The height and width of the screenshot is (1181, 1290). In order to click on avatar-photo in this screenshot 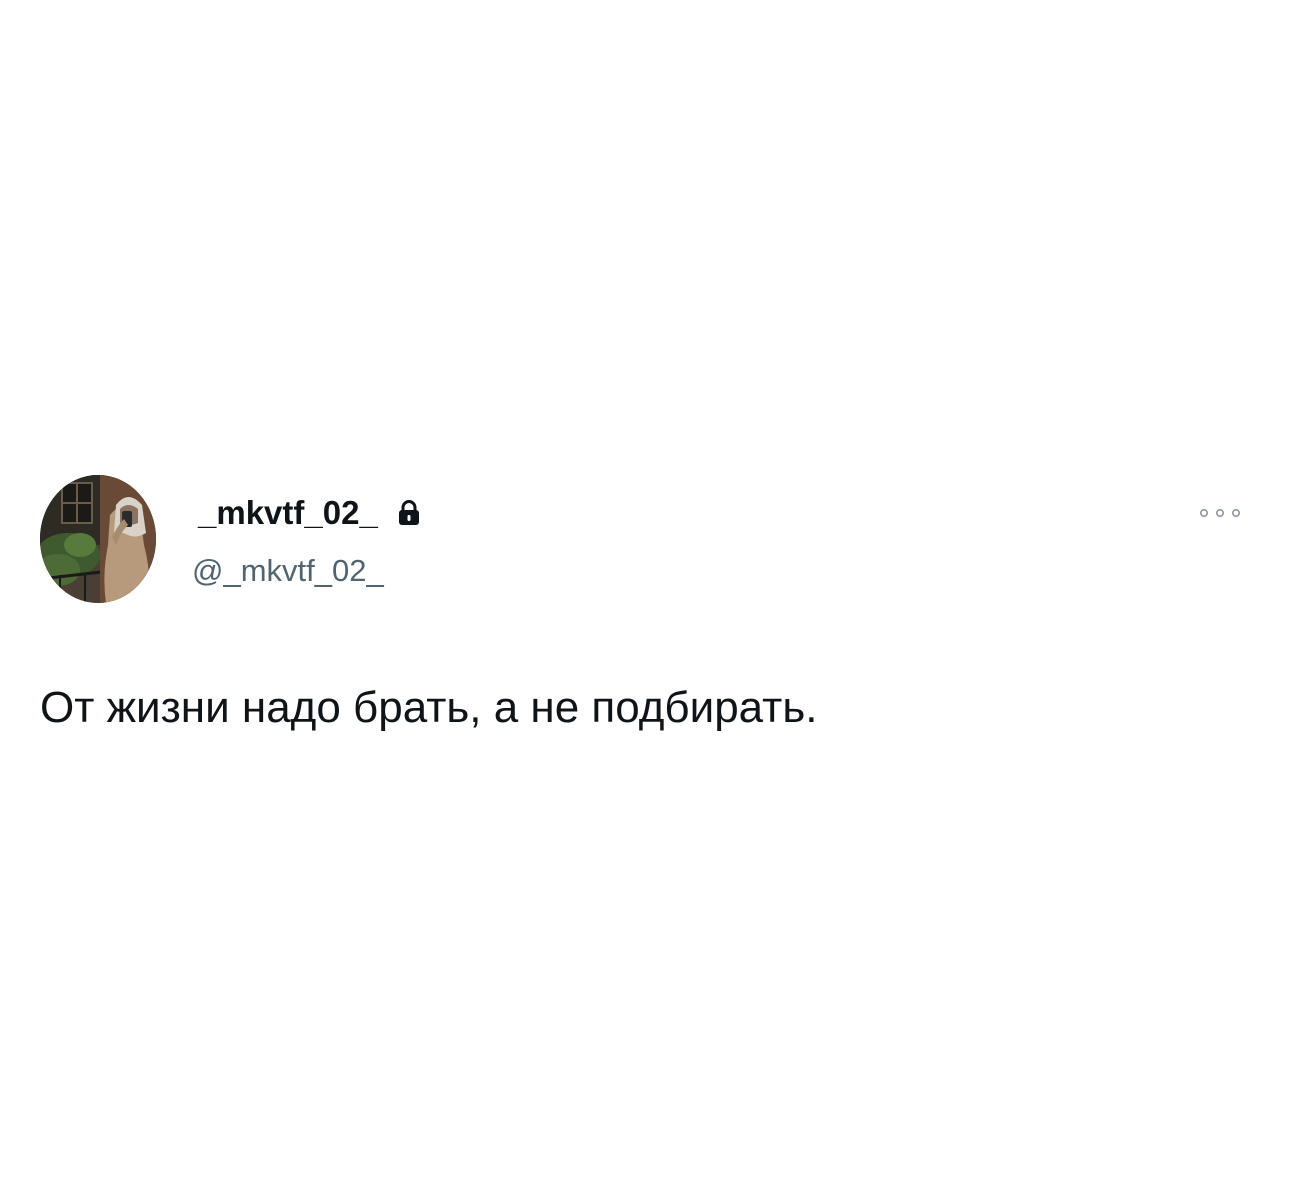, I will do `click(98, 539)`.